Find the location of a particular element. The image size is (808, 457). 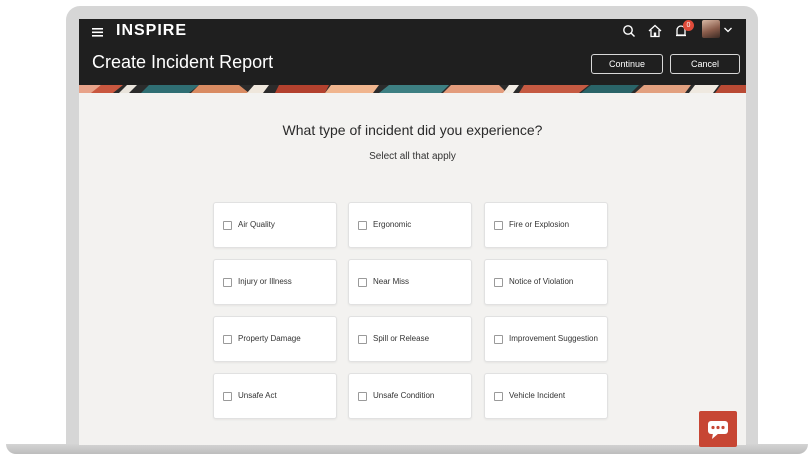

hamburger-icon is located at coordinates (98, 32).